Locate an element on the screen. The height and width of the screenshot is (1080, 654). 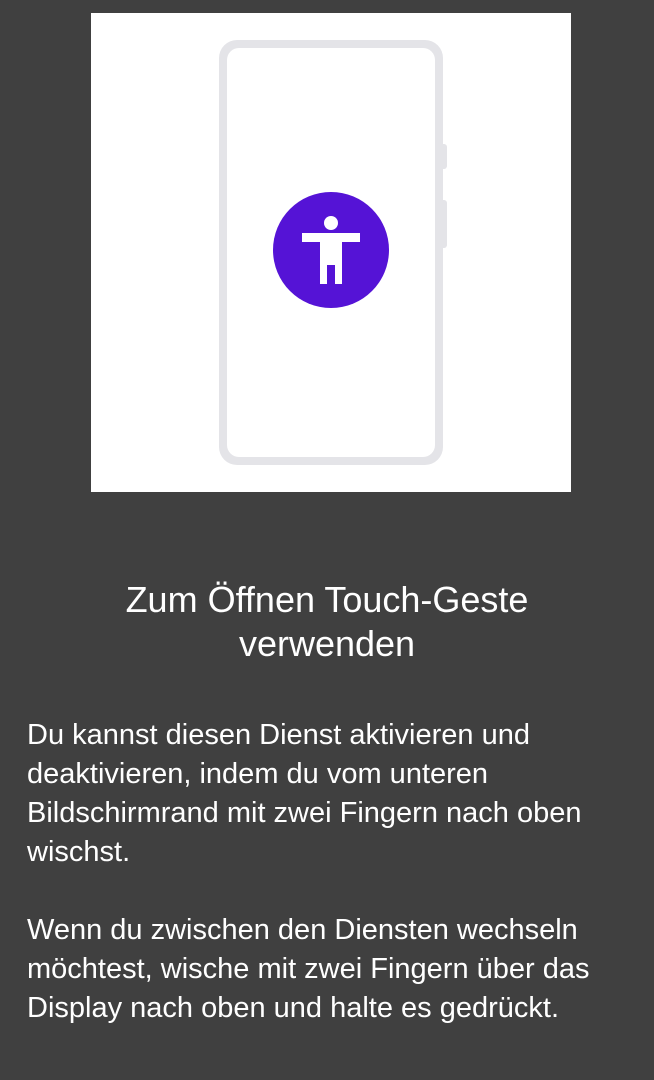
phone-illustration is located at coordinates (333, 252).